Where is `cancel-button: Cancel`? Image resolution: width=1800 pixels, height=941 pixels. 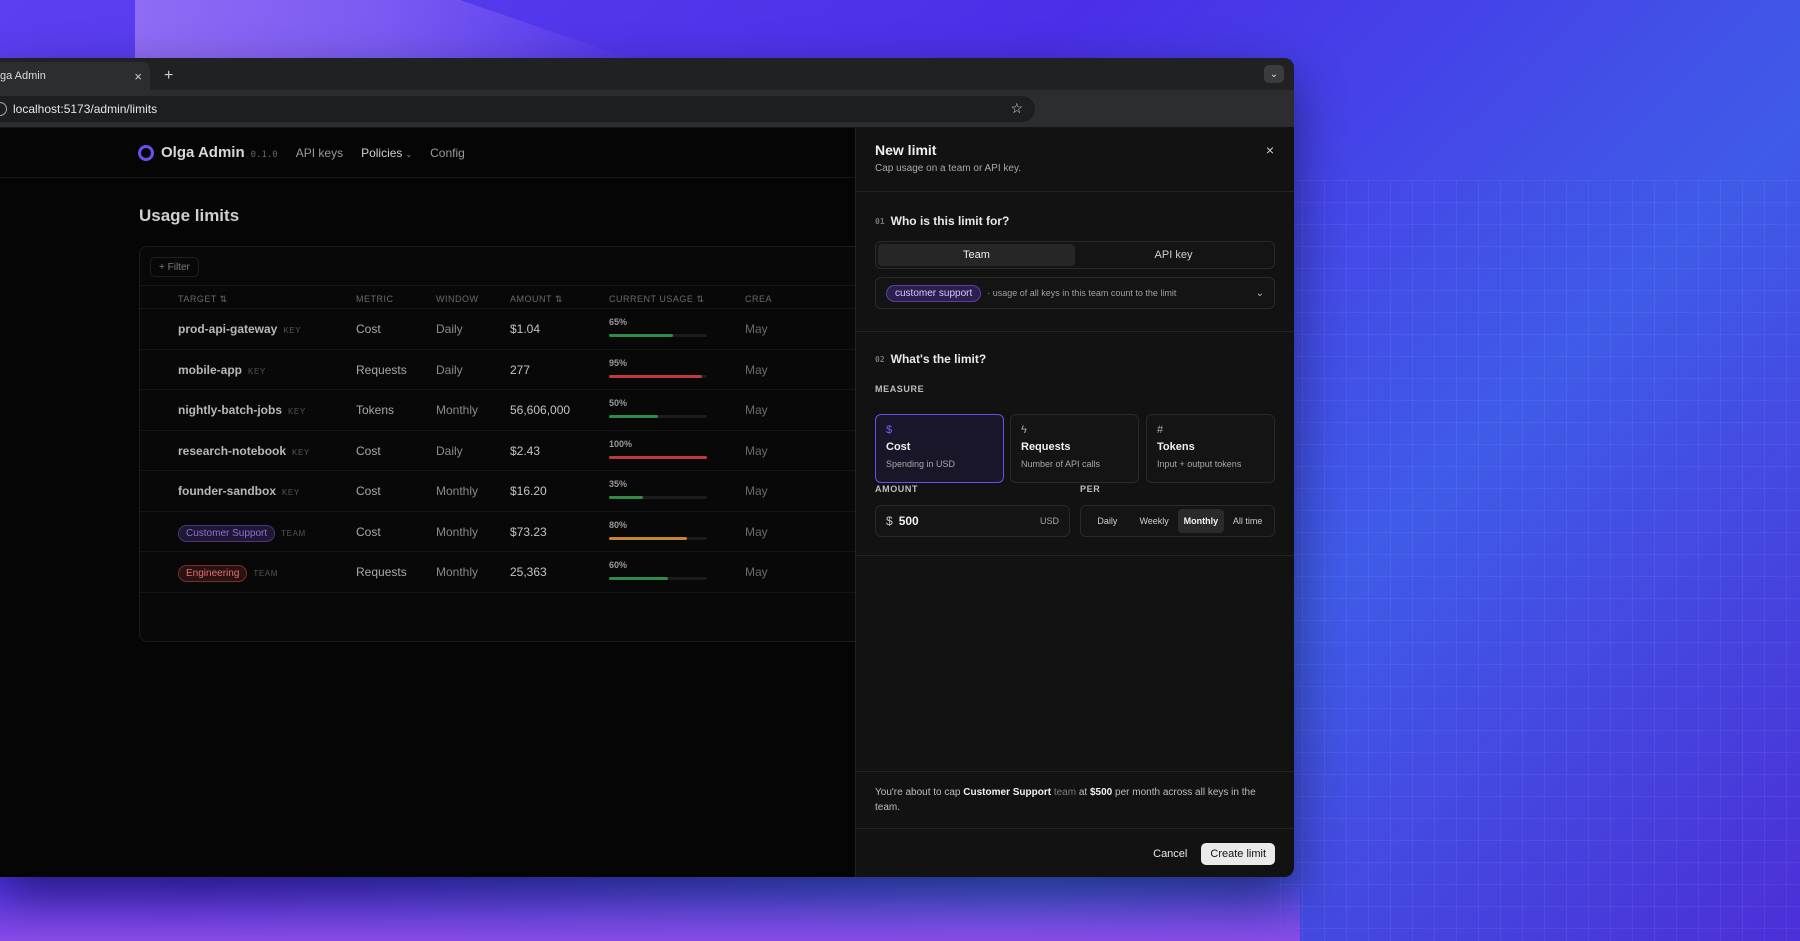
cancel-button: Cancel is located at coordinates (1170, 854).